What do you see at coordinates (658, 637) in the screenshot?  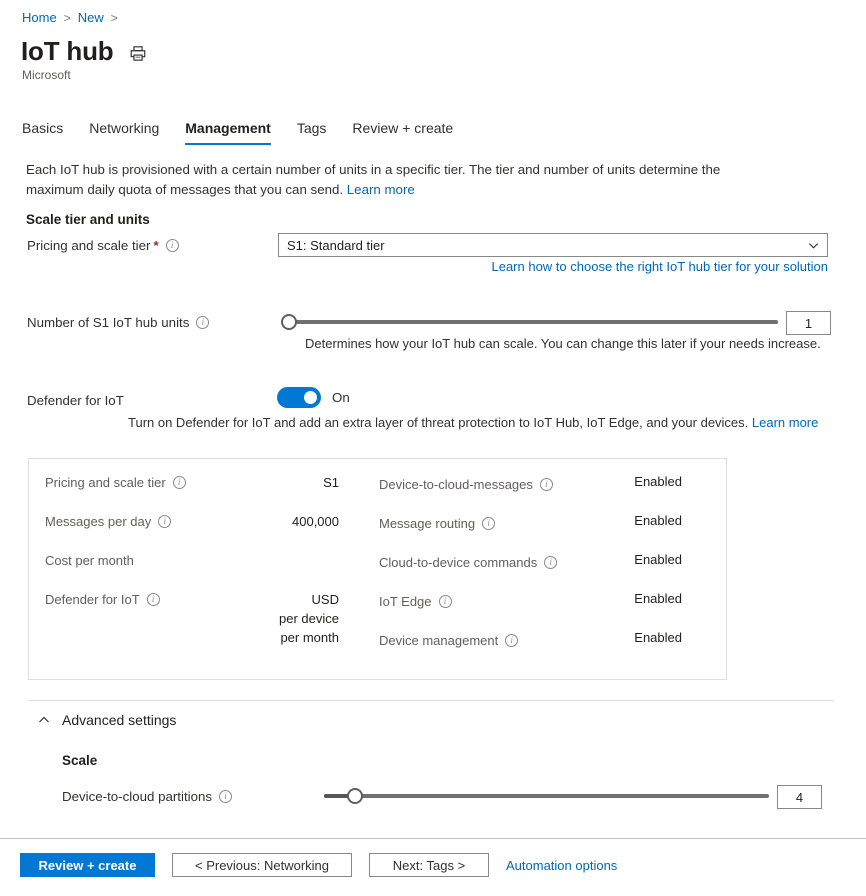 I see `summary-right-value-4: Enabled` at bounding box center [658, 637].